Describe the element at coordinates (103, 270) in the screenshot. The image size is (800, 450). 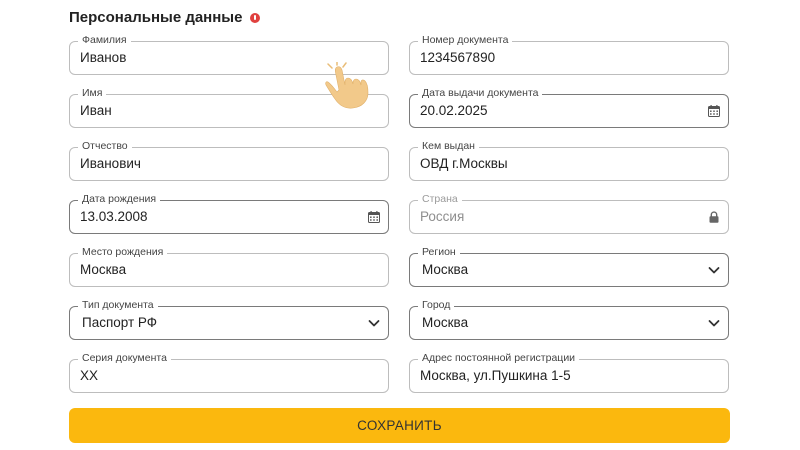
I see `birth-place-value: Москва` at that location.